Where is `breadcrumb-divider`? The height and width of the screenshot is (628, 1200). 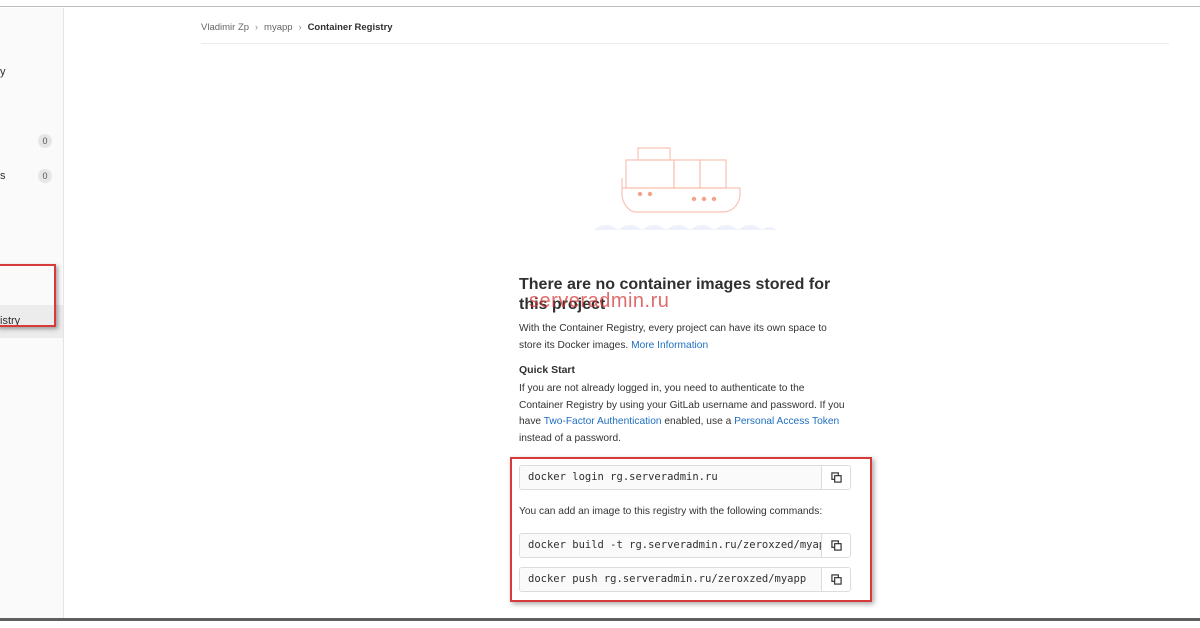 breadcrumb-divider is located at coordinates (685, 43).